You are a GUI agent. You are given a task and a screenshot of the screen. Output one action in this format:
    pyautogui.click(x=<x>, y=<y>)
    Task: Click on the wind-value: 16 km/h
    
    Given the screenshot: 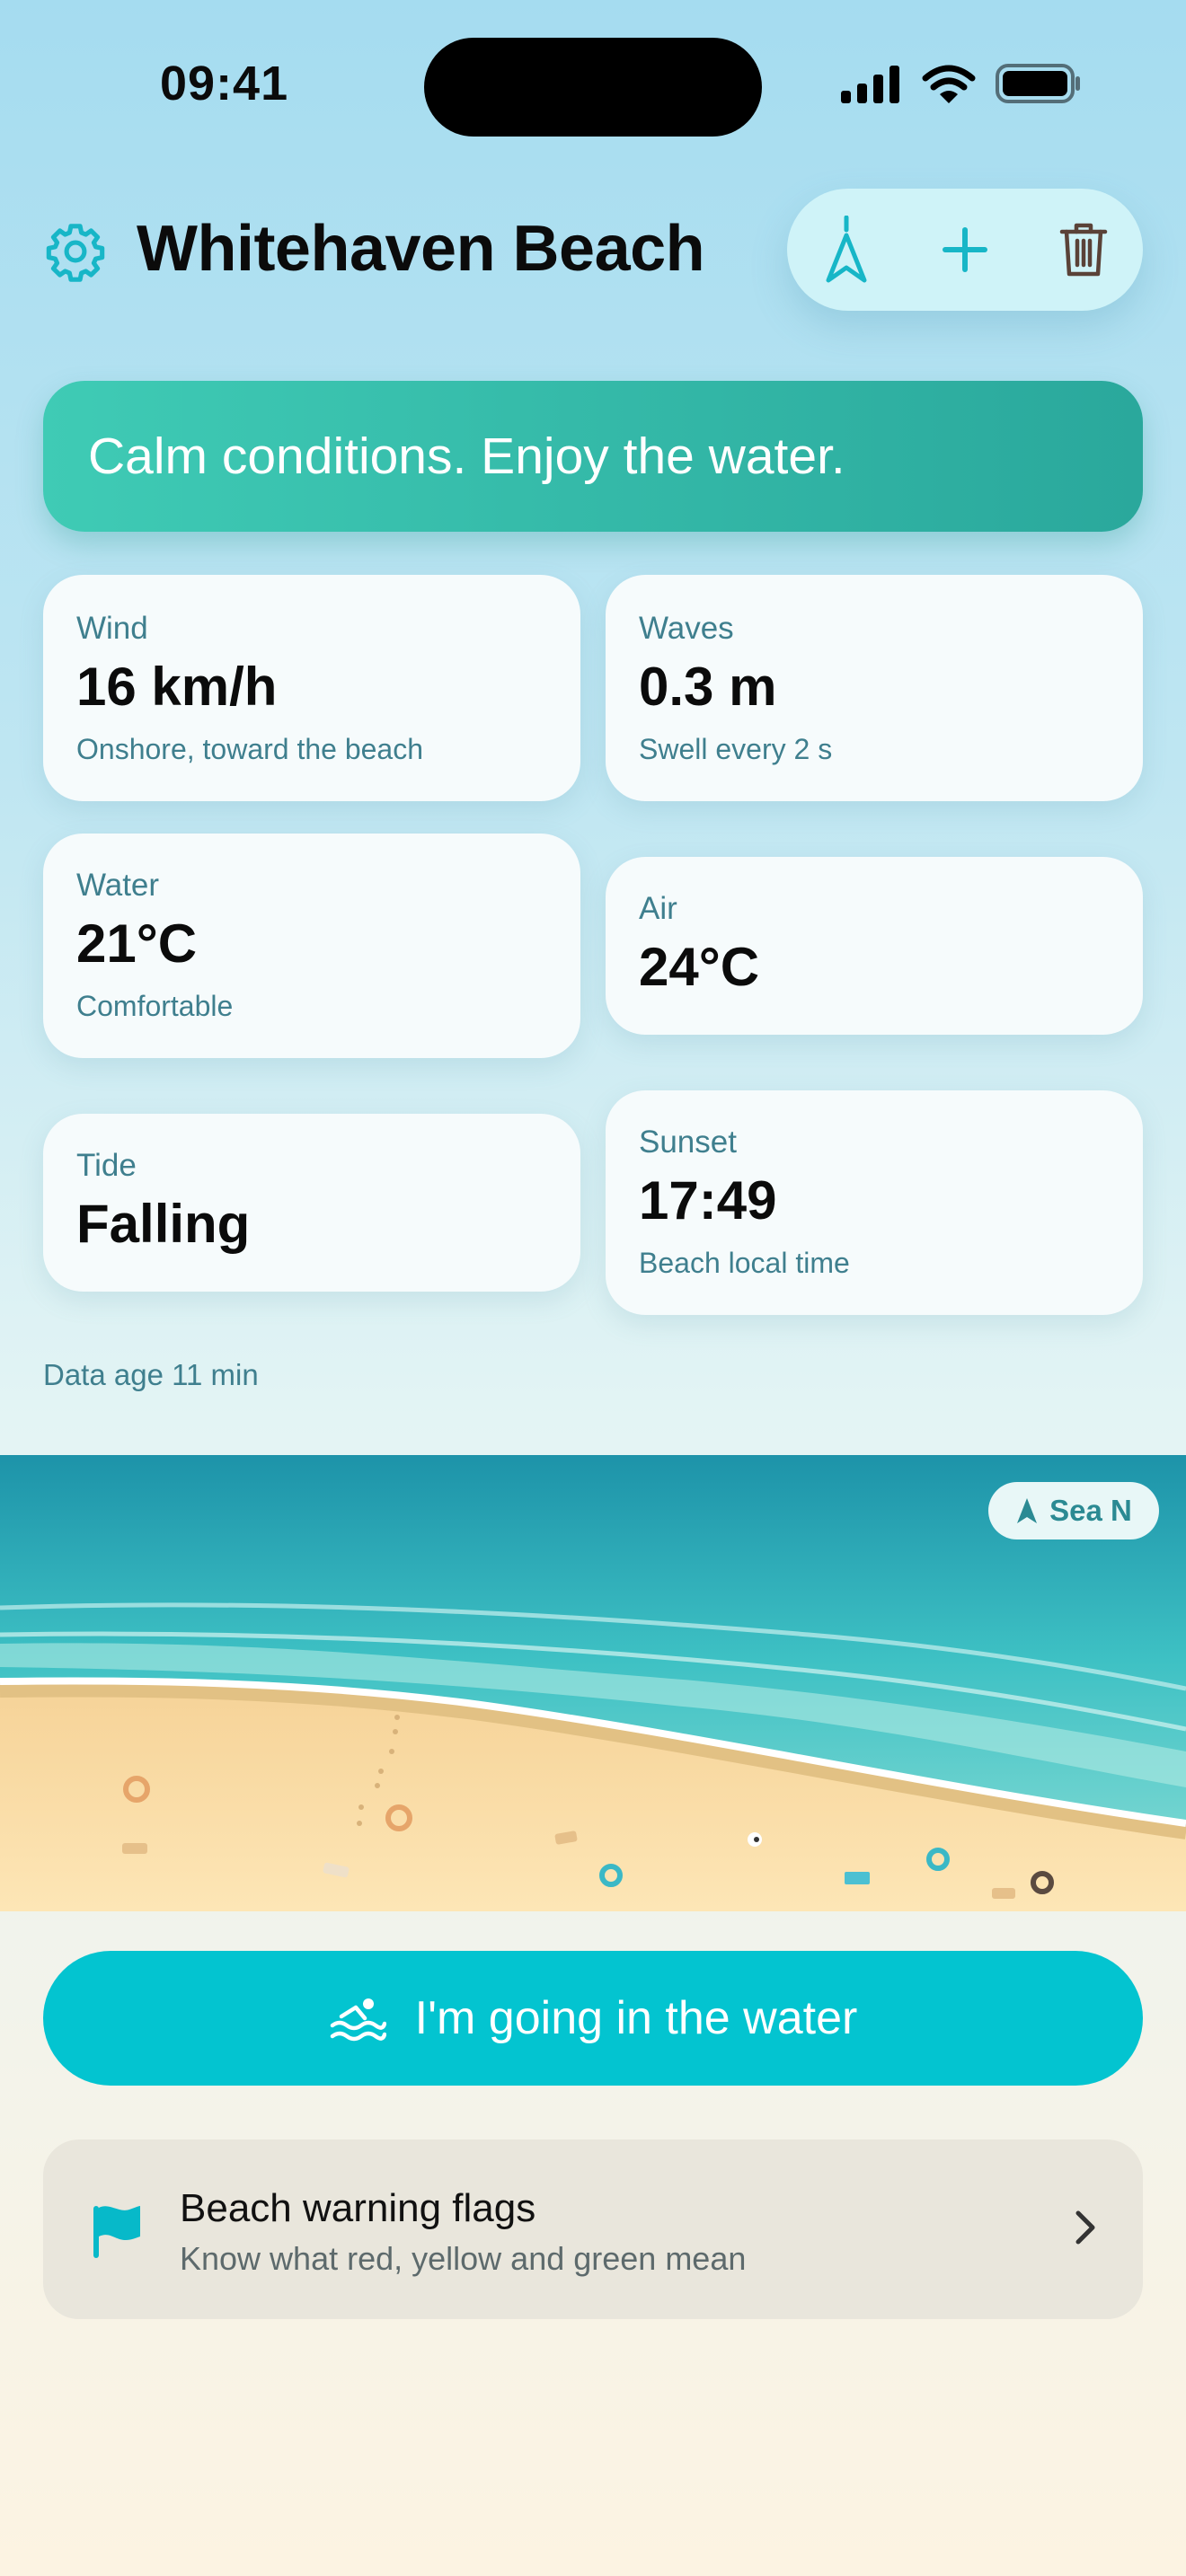 What is the action you would take?
    pyautogui.click(x=177, y=687)
    